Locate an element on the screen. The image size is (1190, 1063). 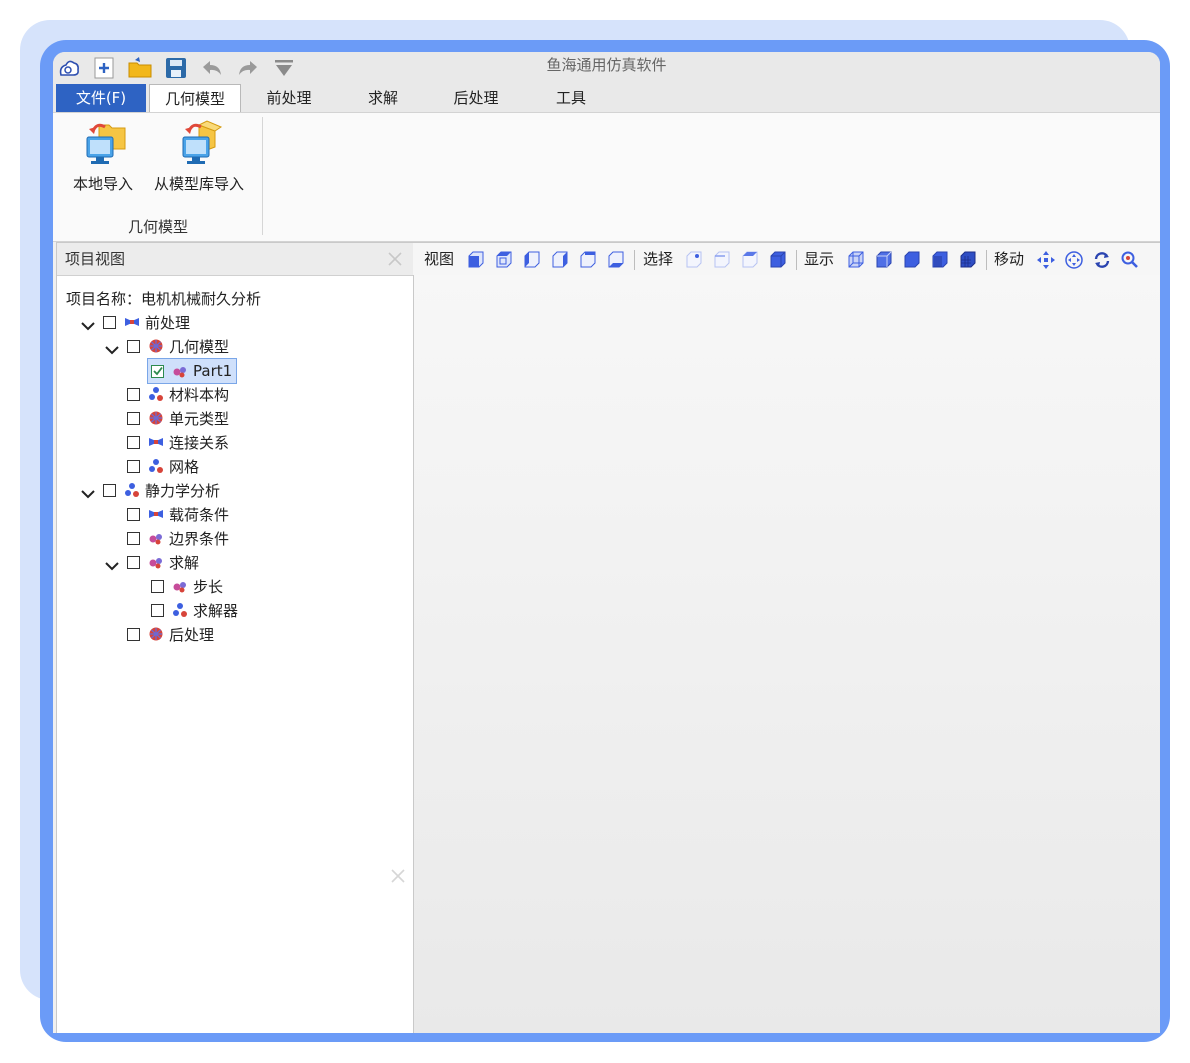
local-import-icon is located at coordinates (103, 143).